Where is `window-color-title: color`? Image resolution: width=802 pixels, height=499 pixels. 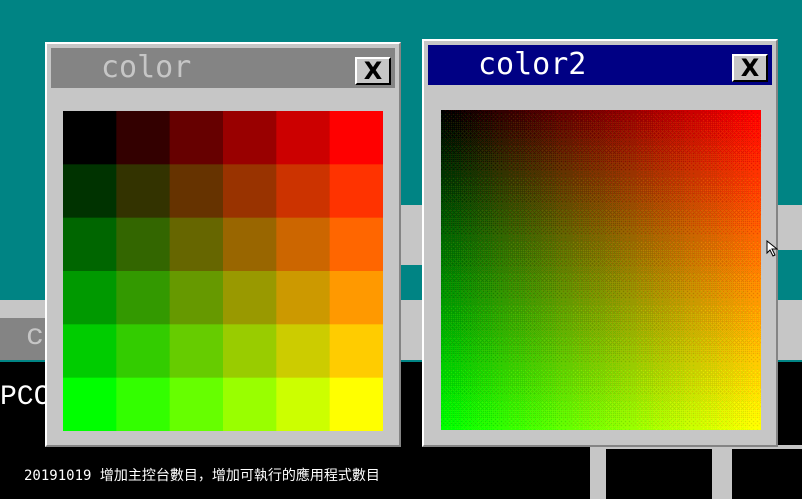 window-color-title: color is located at coordinates (146, 67).